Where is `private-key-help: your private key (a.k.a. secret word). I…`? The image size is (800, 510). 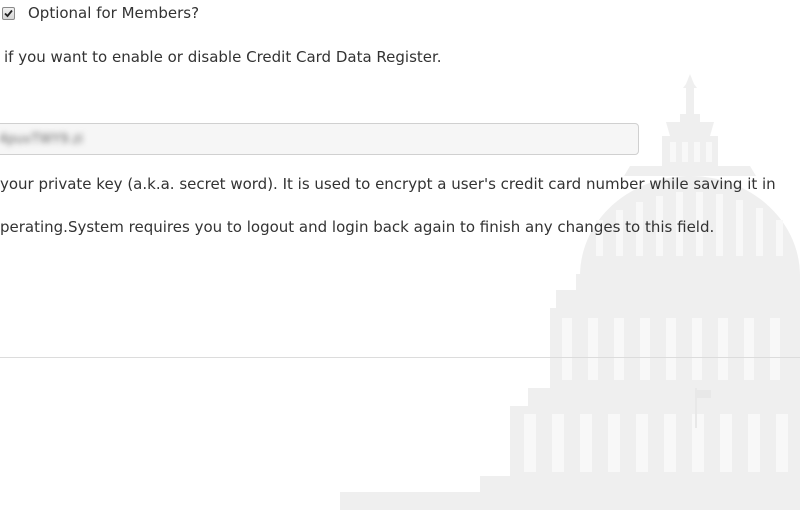 private-key-help: your private key (a.k.a. secret word). I… is located at coordinates (388, 184).